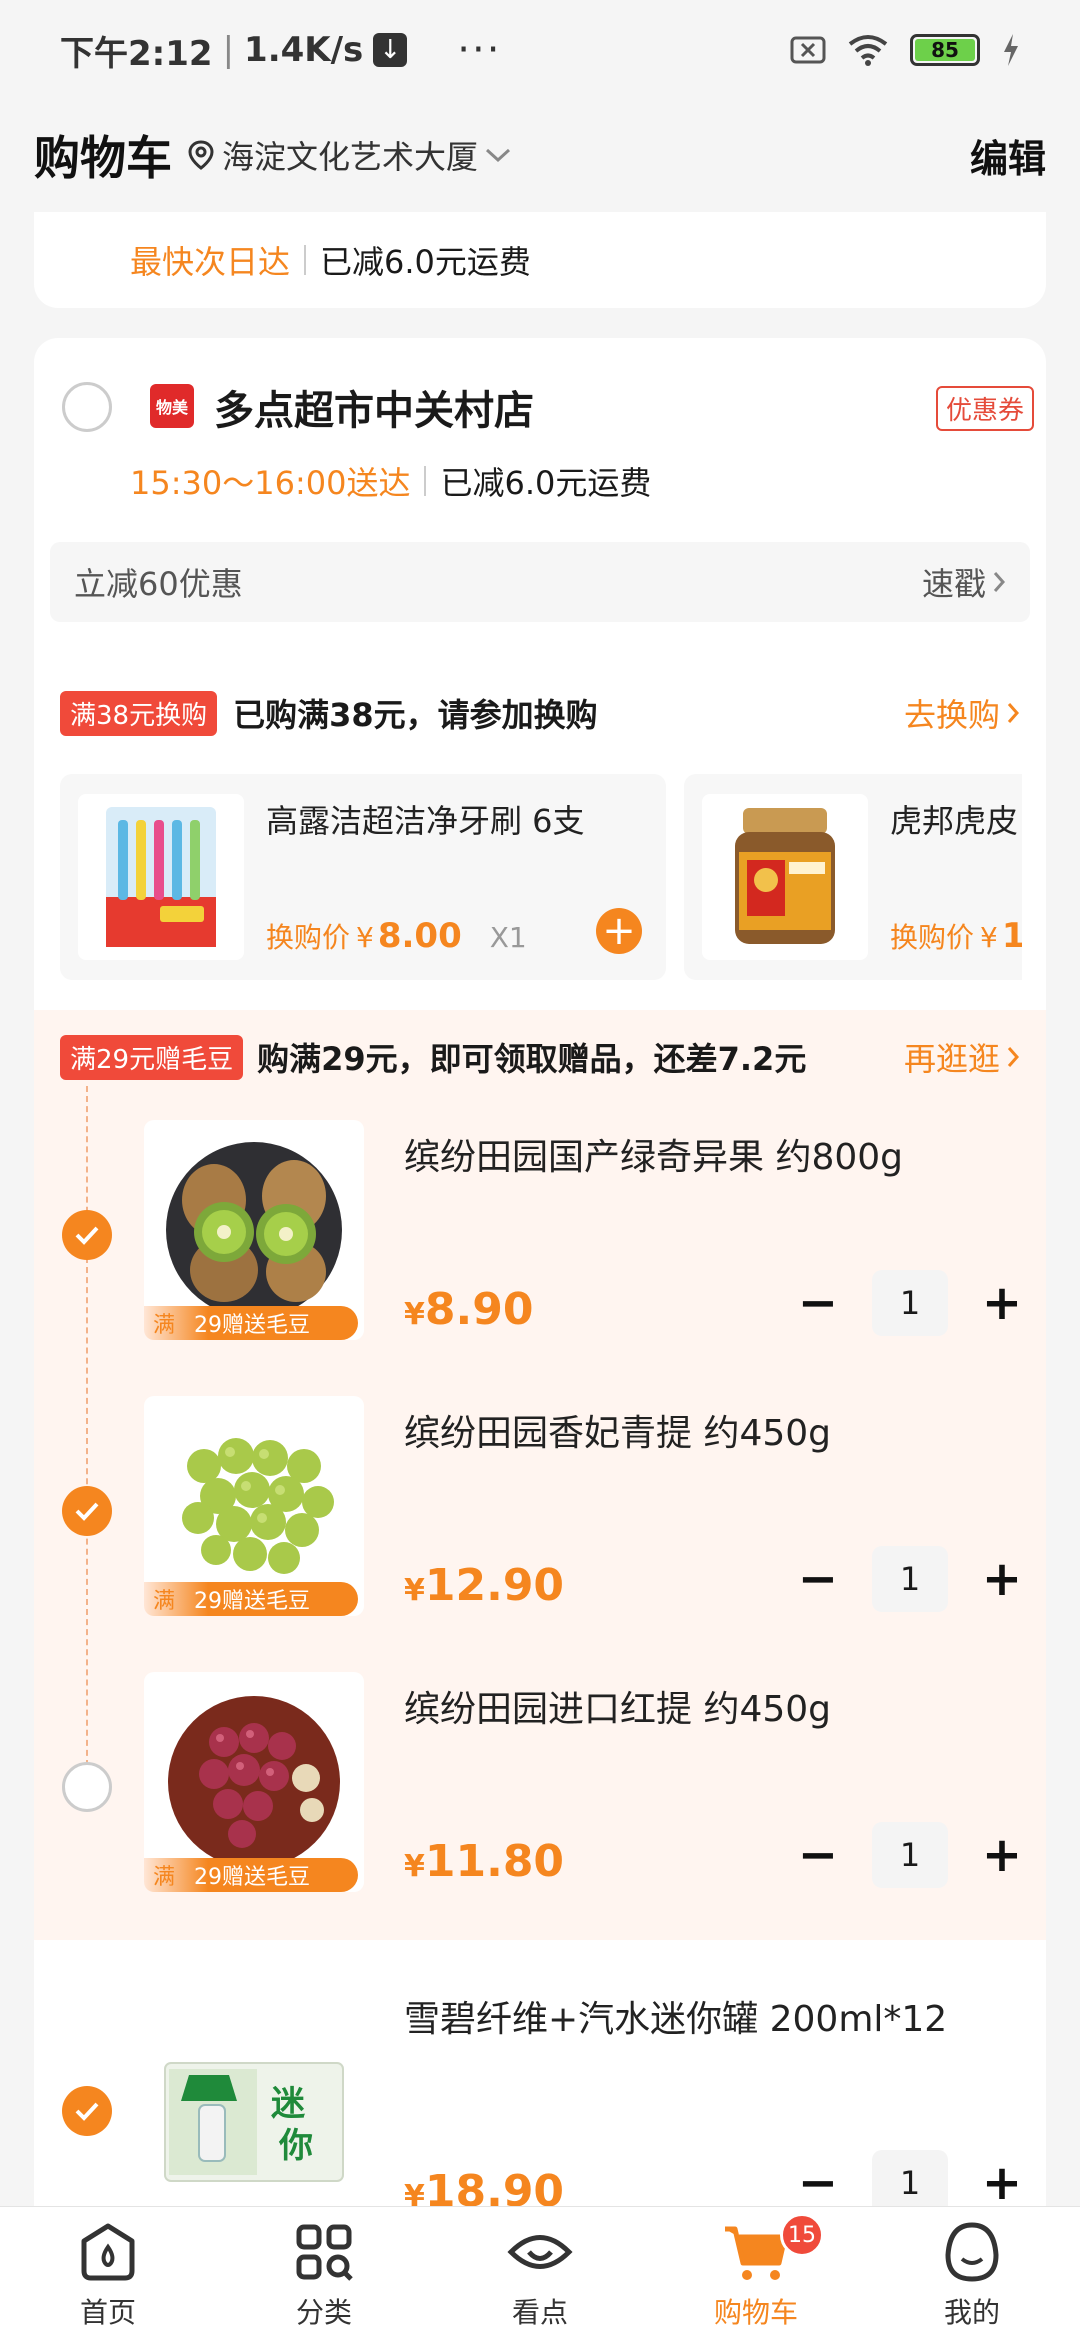 This screenshot has width=1080, height=2340. Describe the element at coordinates (675, 2016) in the screenshot. I see `item-name: 雪碧纤维+汽水迷你罐 200ml*12` at that location.